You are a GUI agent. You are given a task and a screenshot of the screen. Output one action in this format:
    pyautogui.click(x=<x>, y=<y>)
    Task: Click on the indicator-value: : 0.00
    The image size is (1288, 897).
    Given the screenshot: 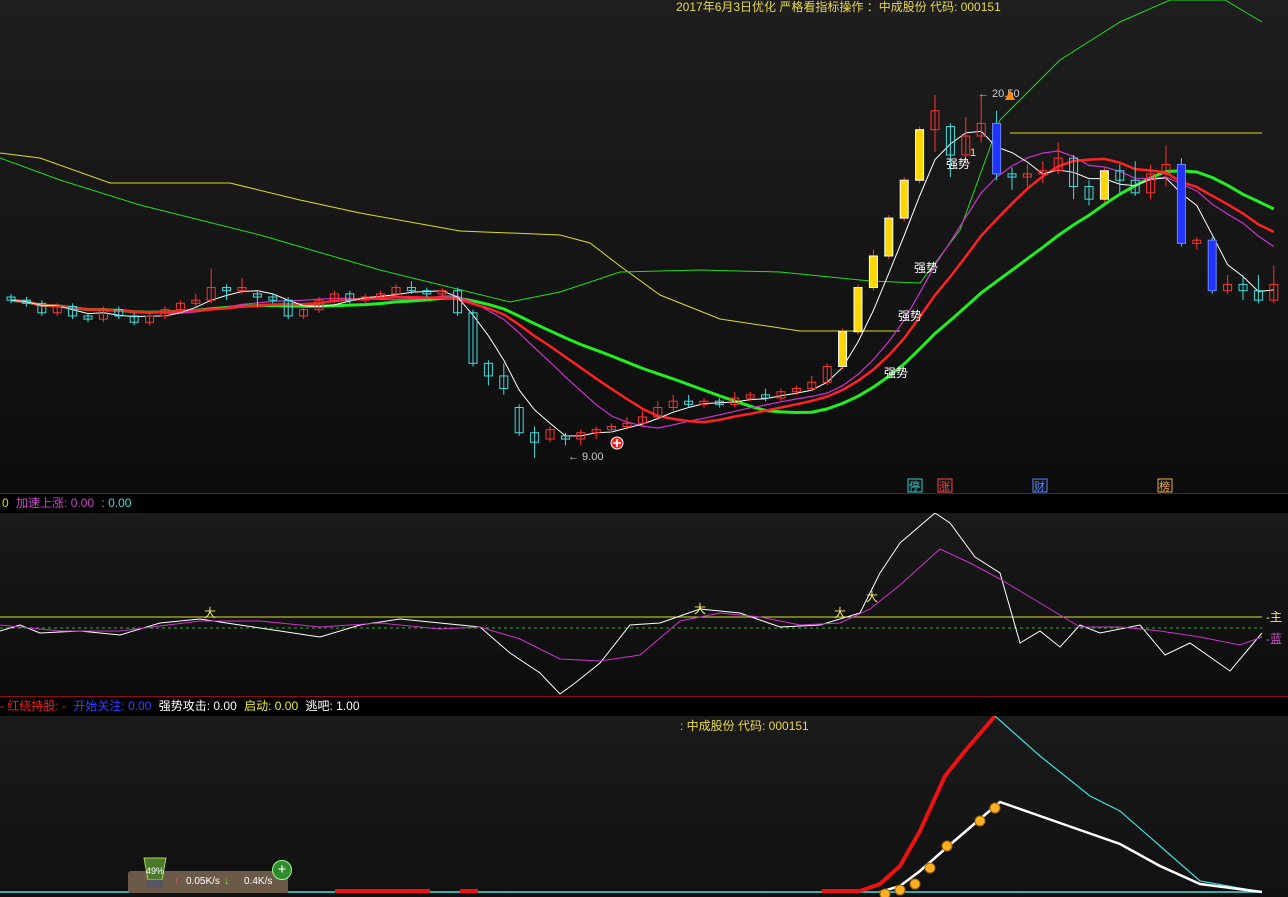 What is the action you would take?
    pyautogui.click(x=116, y=503)
    